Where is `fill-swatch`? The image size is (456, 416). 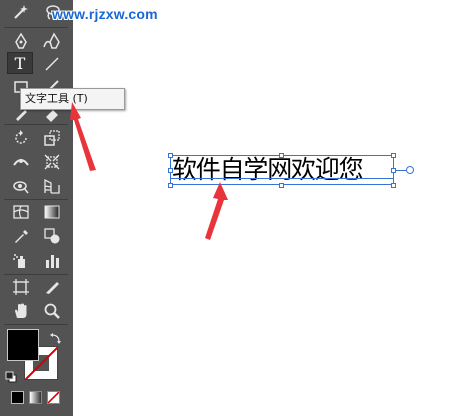
fill-swatch is located at coordinates (23, 345).